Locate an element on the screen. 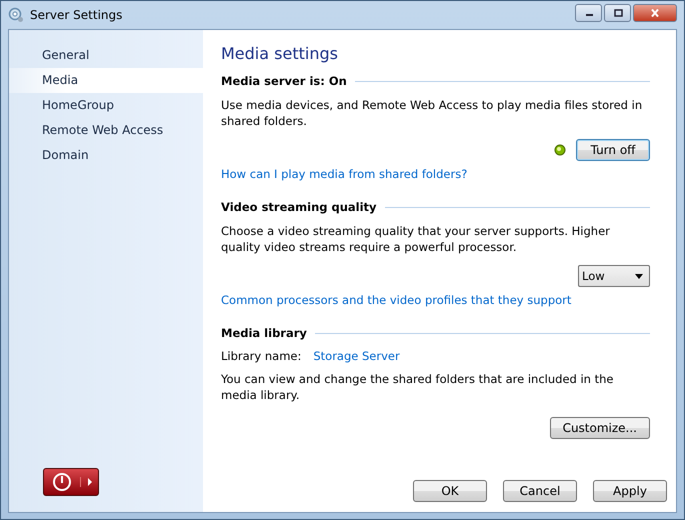 This screenshot has width=685, height=520. power-button is located at coordinates (71, 482).